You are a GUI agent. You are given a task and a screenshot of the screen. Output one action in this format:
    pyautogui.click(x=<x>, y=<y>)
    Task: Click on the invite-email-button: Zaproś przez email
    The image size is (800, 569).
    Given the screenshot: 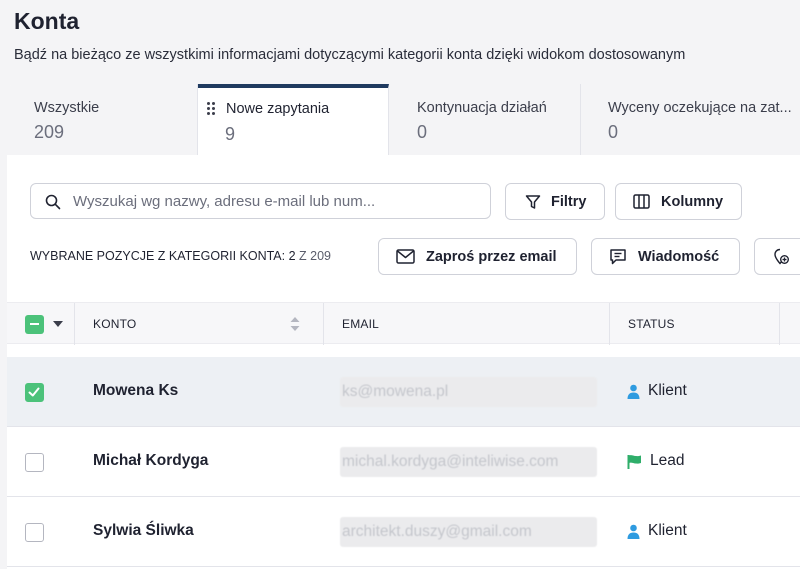 What is the action you would take?
    pyautogui.click(x=477, y=256)
    